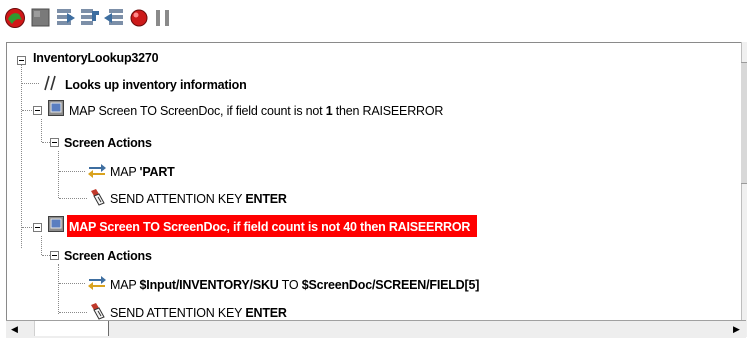  Describe the element at coordinates (198, 198) in the screenshot. I see `tree-node-send-key-1: SEND ATTENTION KEY ENTER` at that location.